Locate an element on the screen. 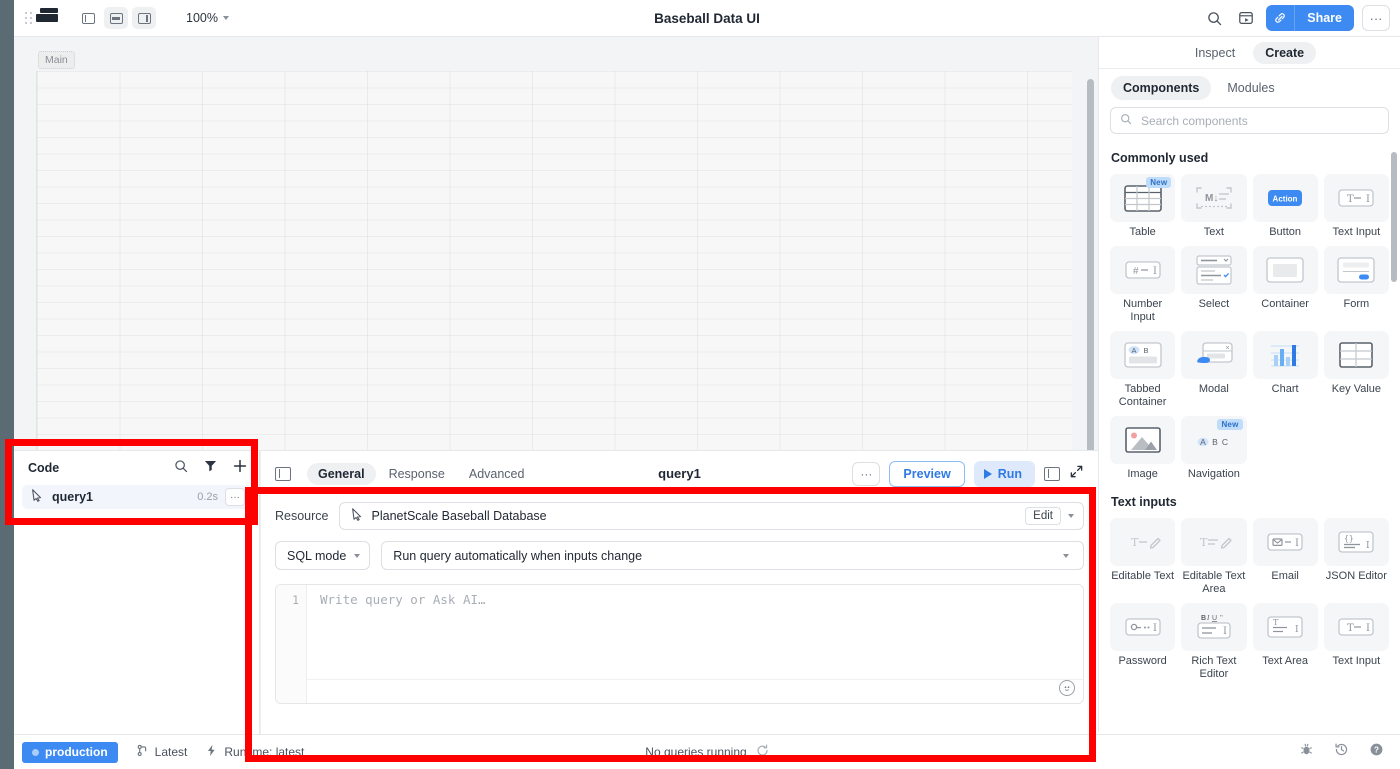 This screenshot has height=769, width=1400. runtime-selector: Runtime: latest is located at coordinates (254, 752).